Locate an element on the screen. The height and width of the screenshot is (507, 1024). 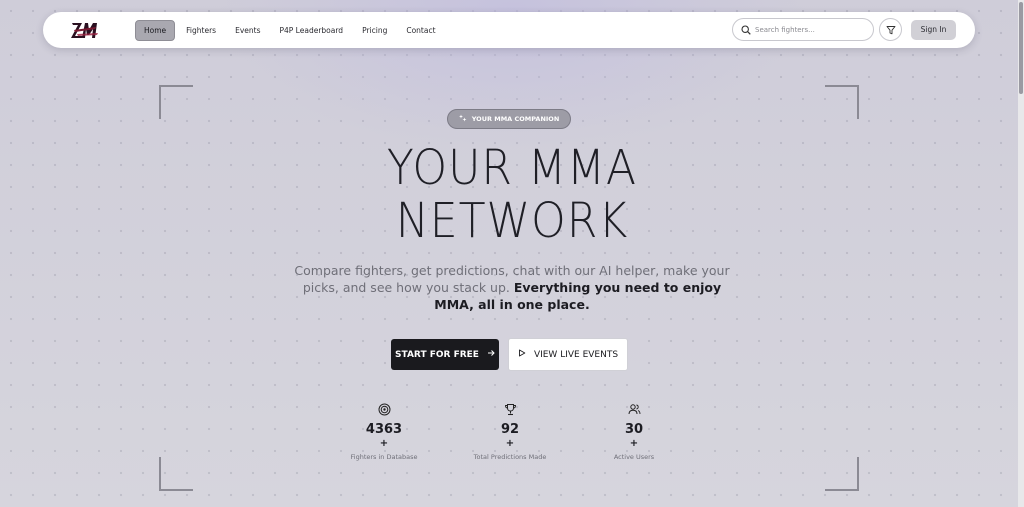
stat-value: 4363 is located at coordinates (384, 429).